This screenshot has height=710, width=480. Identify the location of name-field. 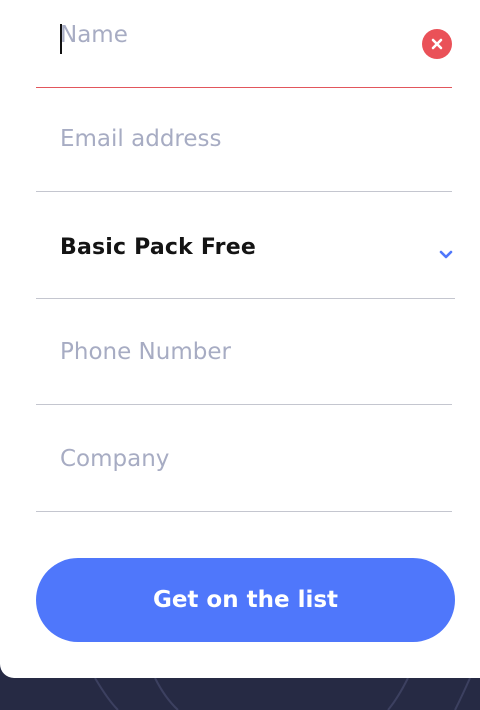
(244, 44).